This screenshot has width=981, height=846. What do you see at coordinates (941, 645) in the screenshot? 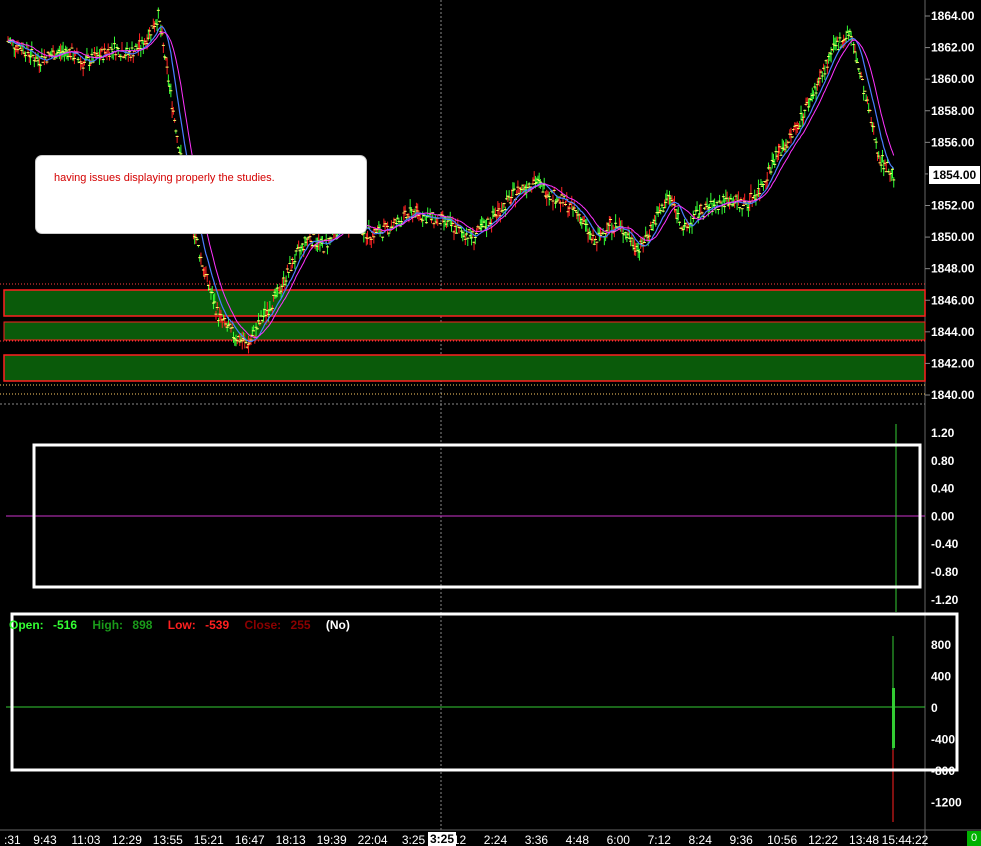
I see `vol-tick-label: 800` at bounding box center [941, 645].